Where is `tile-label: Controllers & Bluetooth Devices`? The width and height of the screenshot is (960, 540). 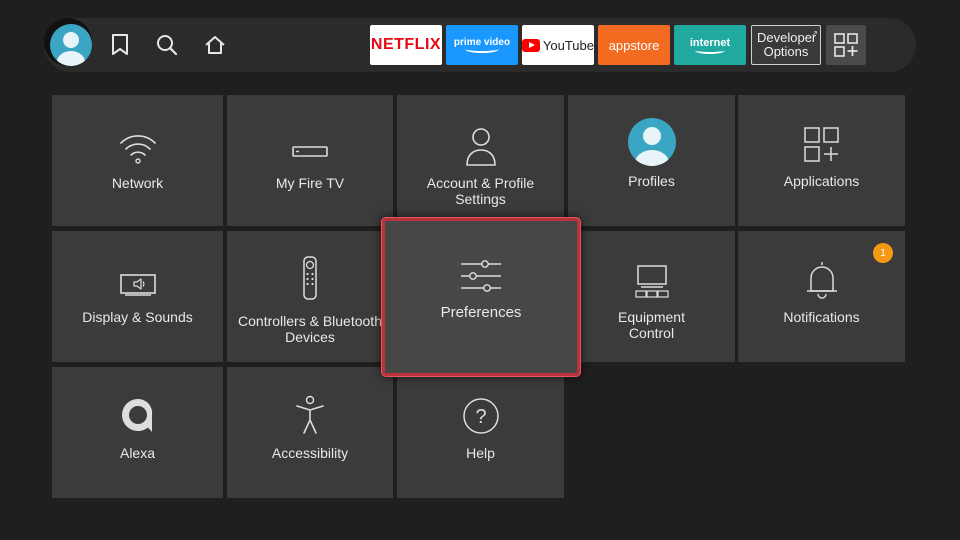 tile-label: Controllers & Bluetooth Devices is located at coordinates (310, 329).